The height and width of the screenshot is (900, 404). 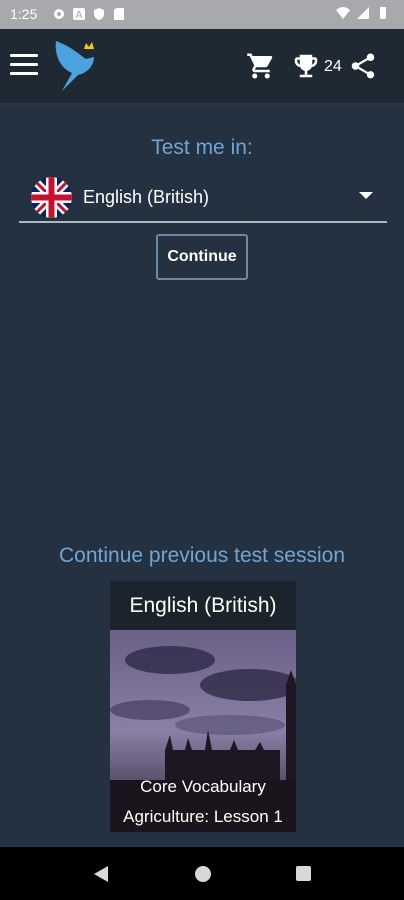 I want to click on trophy-icon, so click(x=306, y=66).